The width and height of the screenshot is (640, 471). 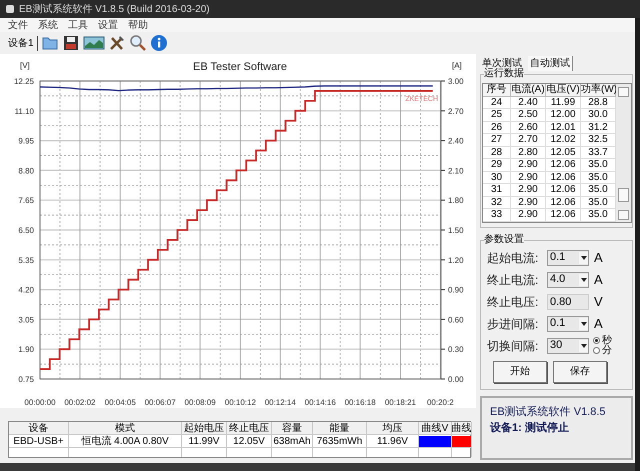 I want to click on table-cell: 2.40, so click(x=528, y=102).